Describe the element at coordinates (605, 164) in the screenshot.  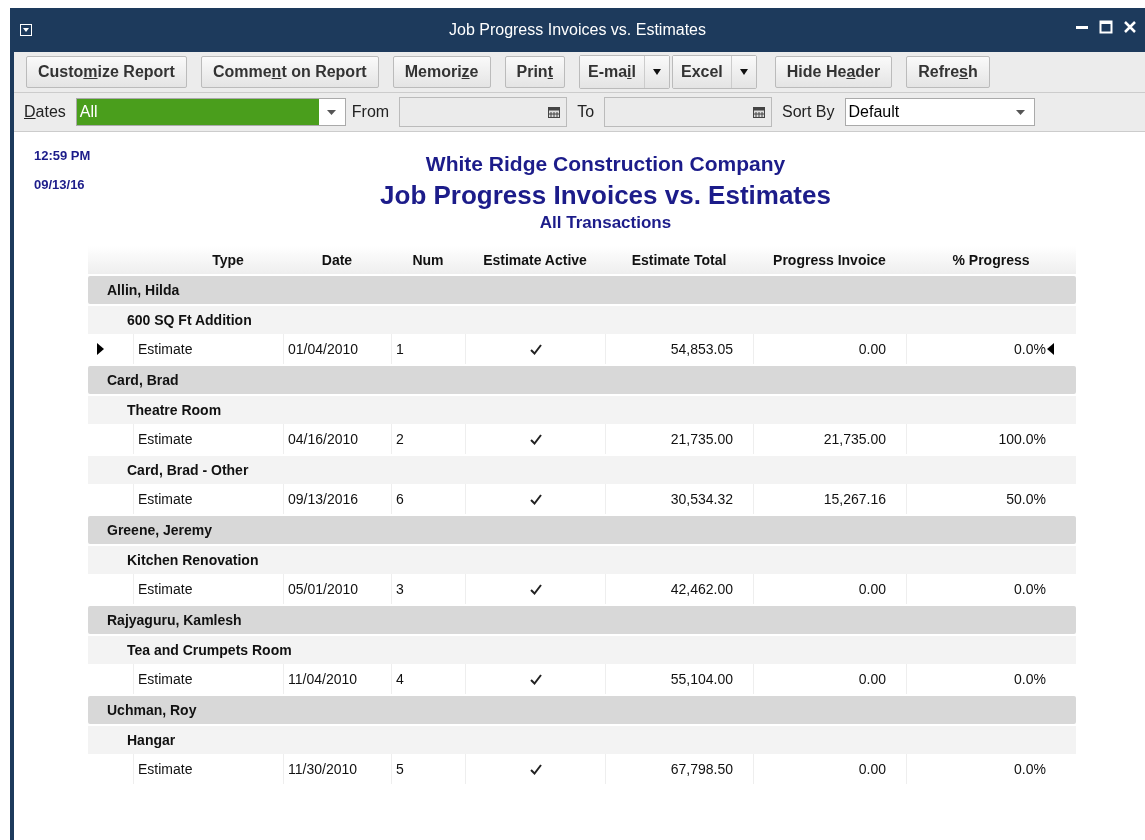
I see `company-name: White Ridge Construction Company` at that location.